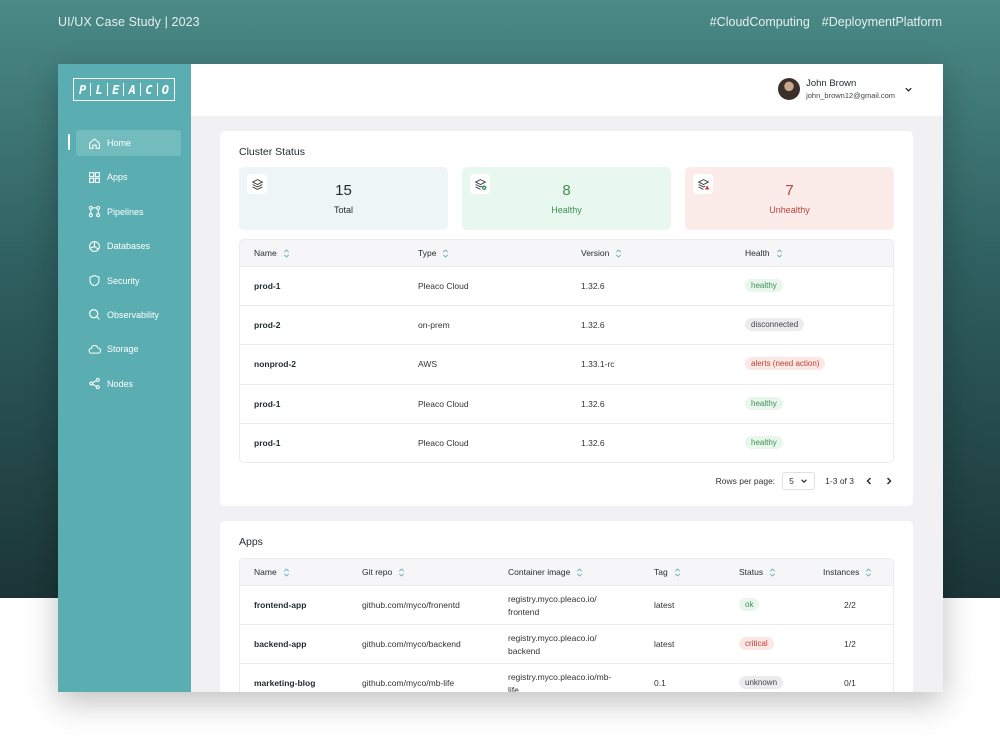 This screenshot has width=1000, height=750. I want to click on stat-value: 8, so click(566, 190).